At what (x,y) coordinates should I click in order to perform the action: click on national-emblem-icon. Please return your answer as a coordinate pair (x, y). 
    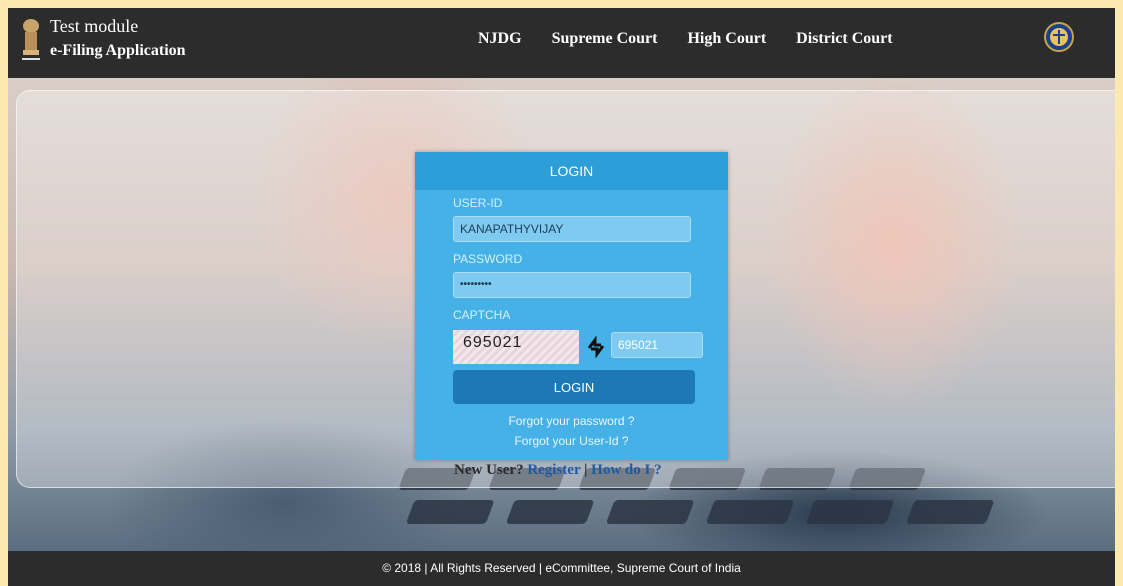
    Looking at the image, I should click on (31, 39).